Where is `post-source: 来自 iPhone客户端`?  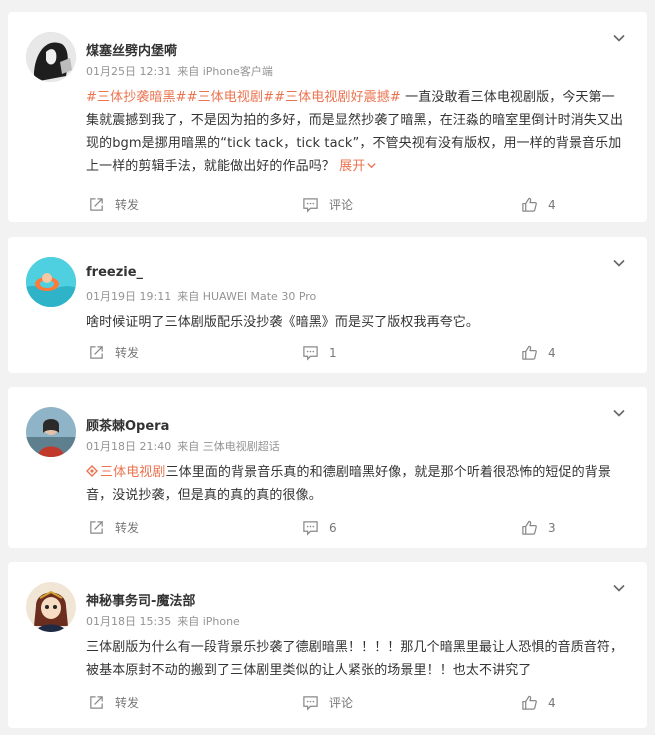
post-source: 来自 iPhone客户端 is located at coordinates (225, 71).